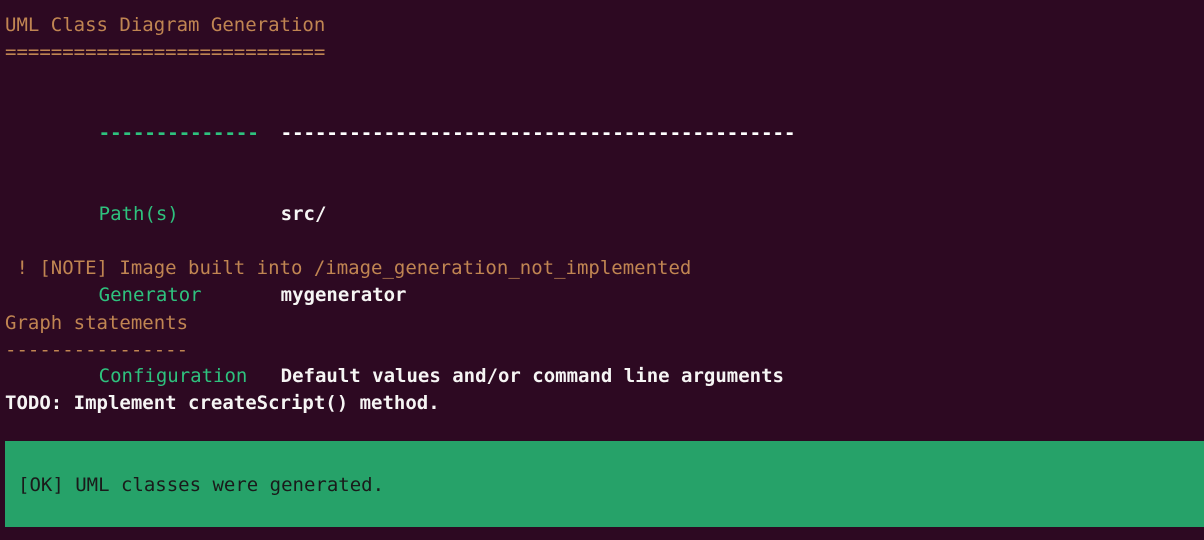 Image resolution: width=1204 pixels, height=540 pixels. What do you see at coordinates (173, 376) in the screenshot?
I see `table-label-configuration: Configuration` at bounding box center [173, 376].